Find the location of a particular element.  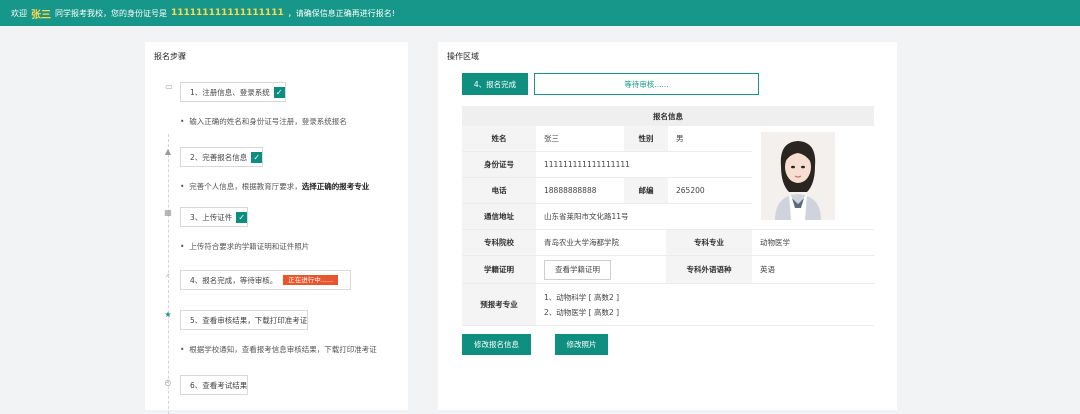

step-4-complete-button: 4、报名完成 is located at coordinates (495, 84).